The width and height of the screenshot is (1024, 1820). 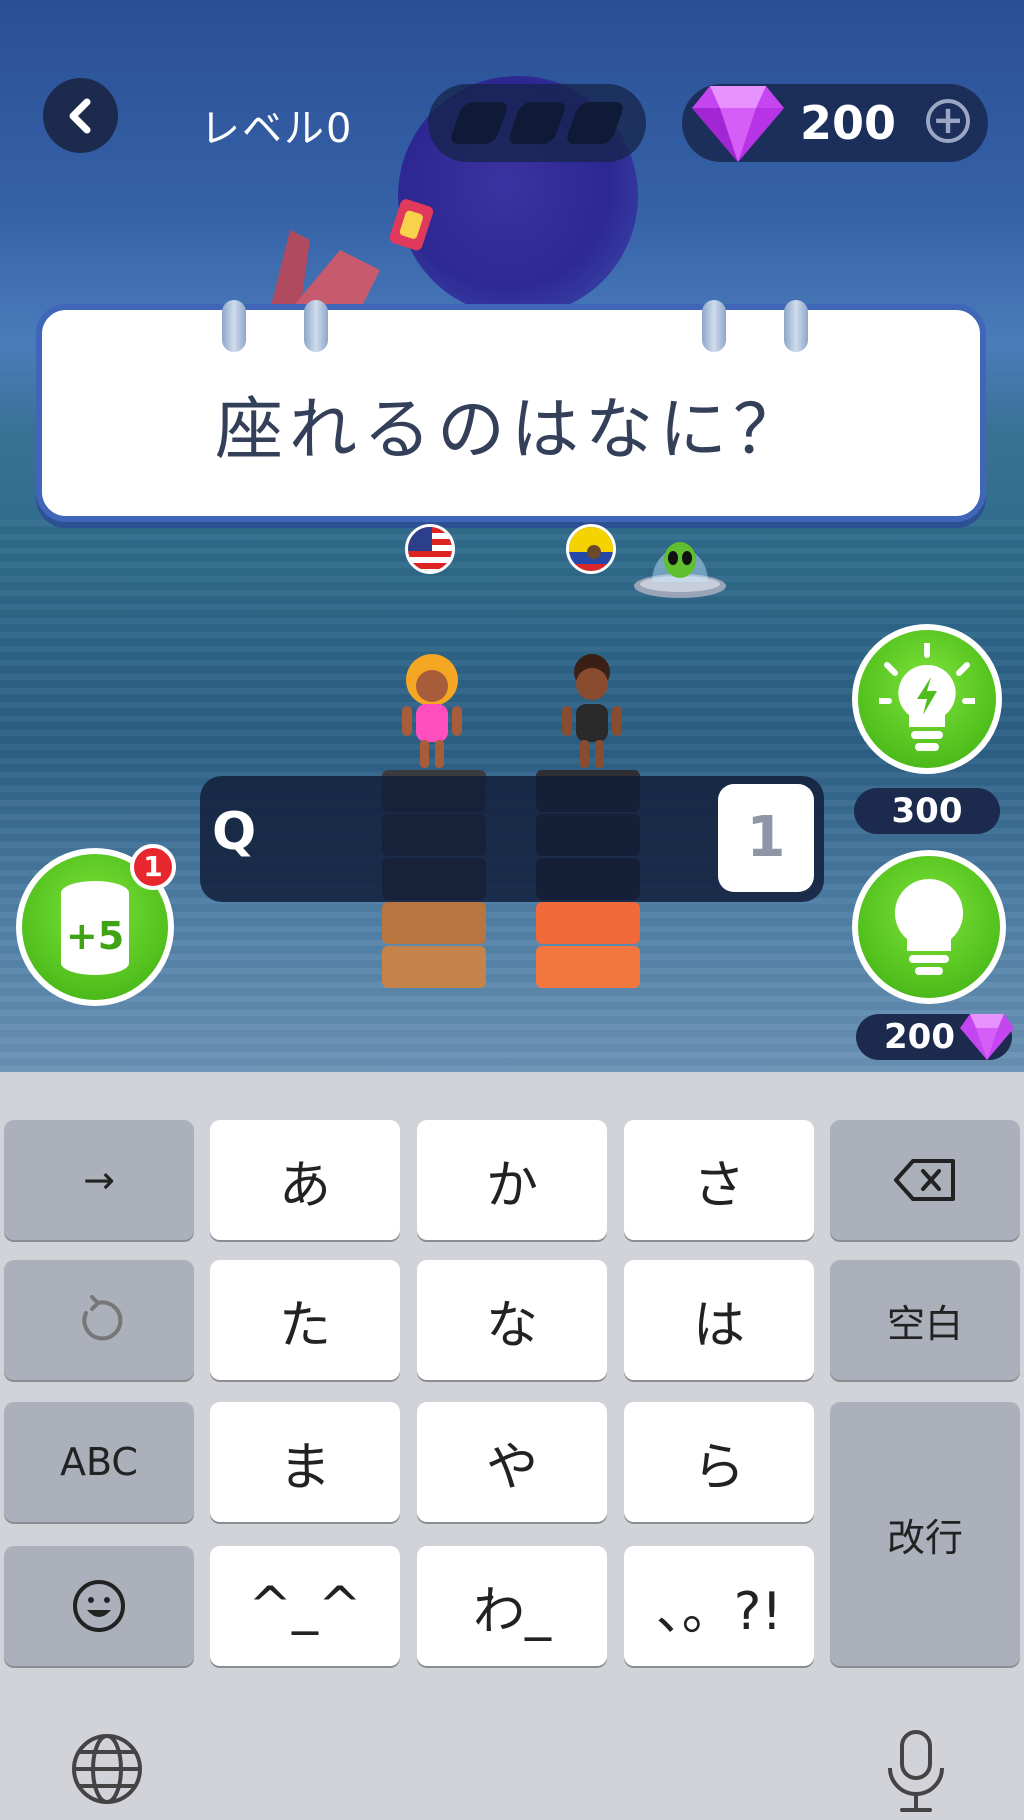 I want to click on energy-hint-button, so click(x=927, y=699).